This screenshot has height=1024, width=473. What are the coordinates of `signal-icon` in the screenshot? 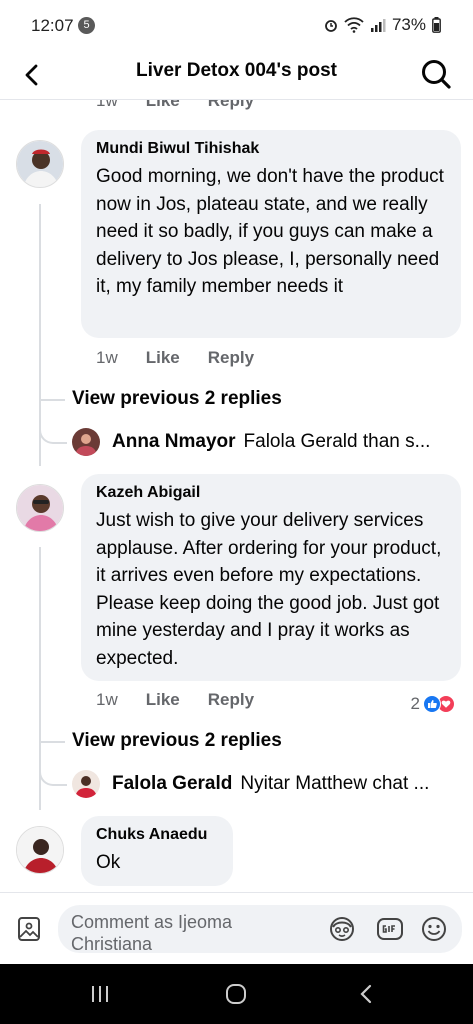 It's located at (378, 25).